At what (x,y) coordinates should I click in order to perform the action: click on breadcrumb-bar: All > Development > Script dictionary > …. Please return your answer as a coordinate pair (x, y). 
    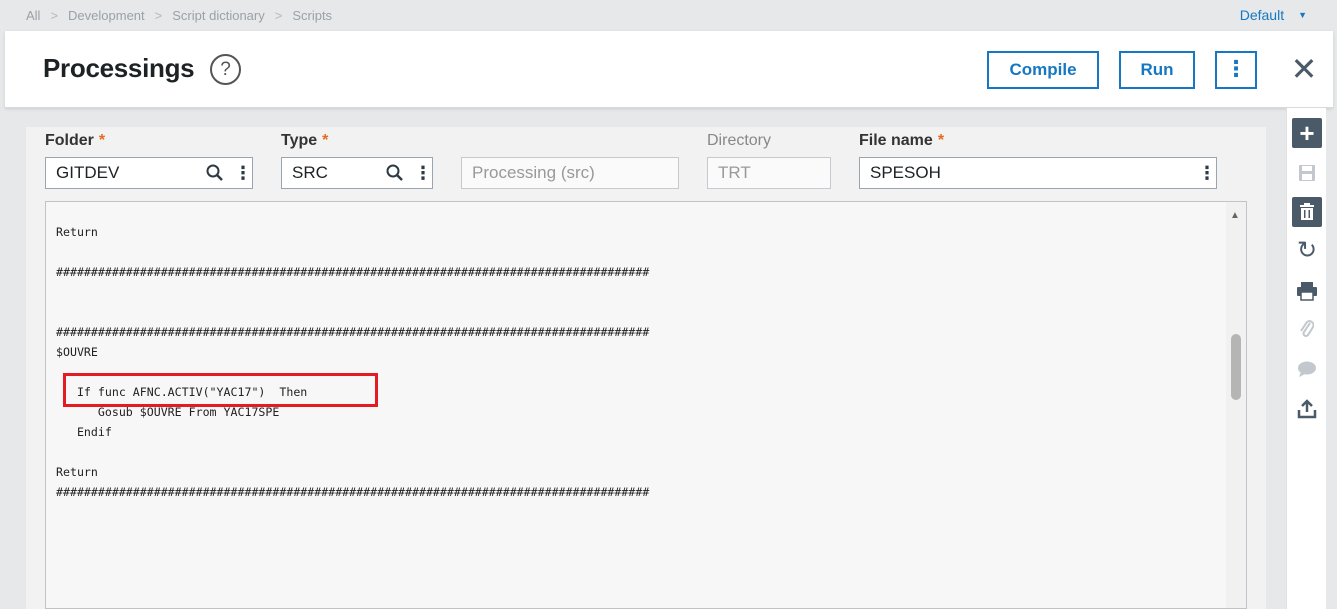
    Looking at the image, I should click on (668, 15).